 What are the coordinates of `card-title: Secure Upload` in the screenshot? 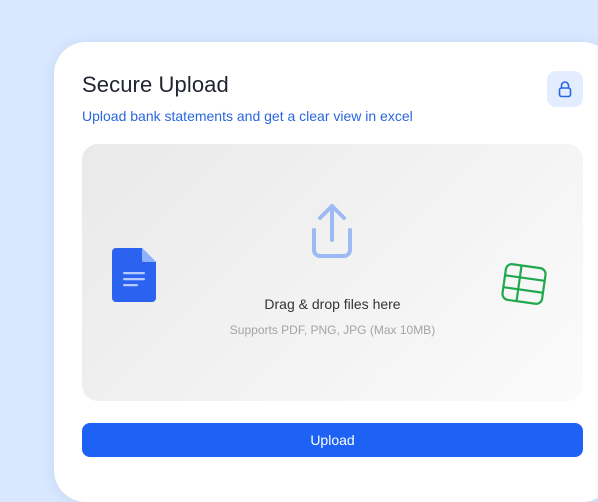 It's located at (155, 84).